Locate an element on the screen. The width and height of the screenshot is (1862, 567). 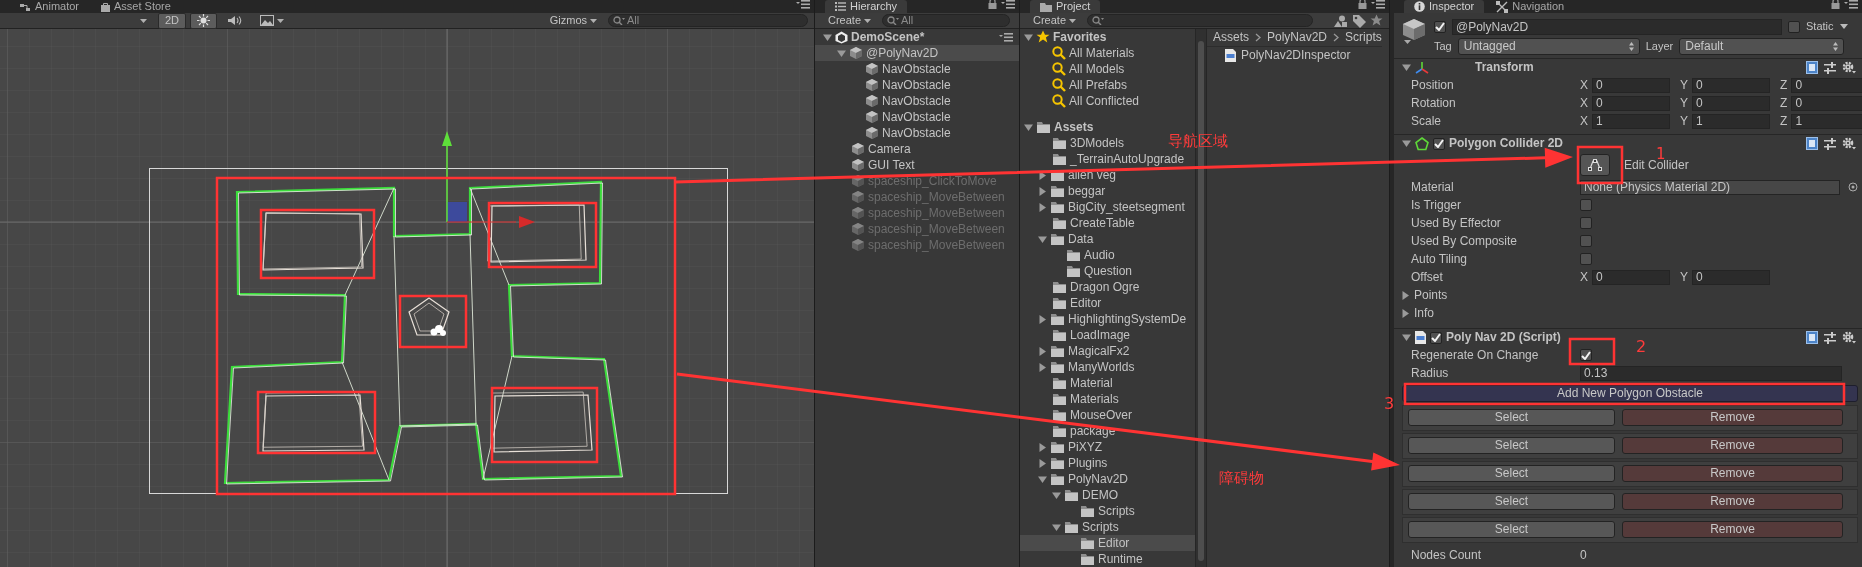
tree-item: CreateTable is located at coordinates (1077, 223).